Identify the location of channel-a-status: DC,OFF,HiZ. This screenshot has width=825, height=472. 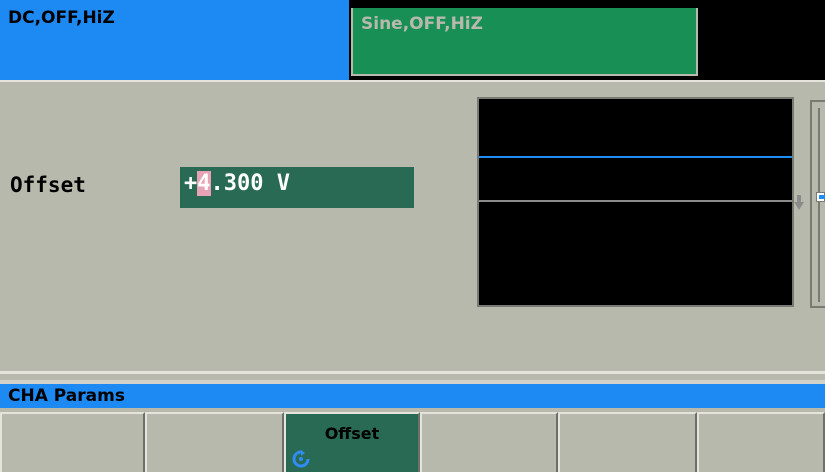
(61, 18).